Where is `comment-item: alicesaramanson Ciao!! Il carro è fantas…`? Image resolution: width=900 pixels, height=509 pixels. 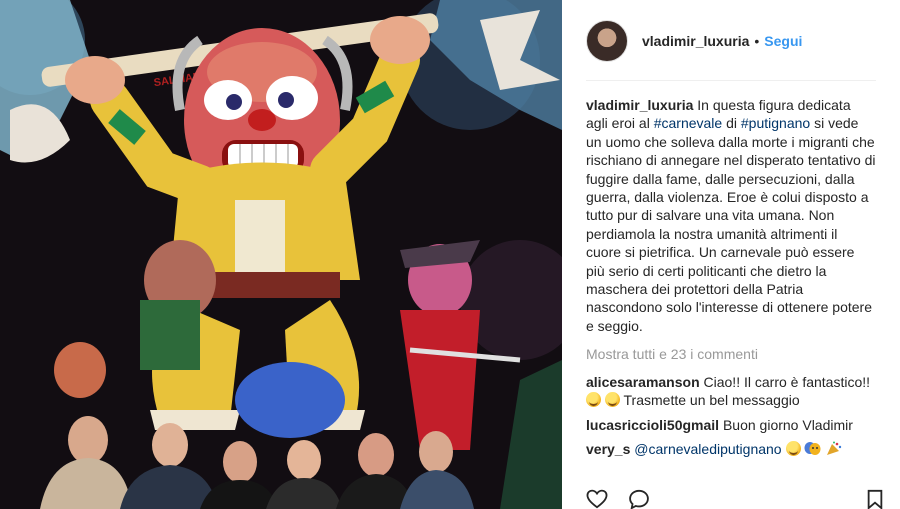 comment-item: alicesaramanson Ciao!! Il carro è fantas… is located at coordinates (731, 391).